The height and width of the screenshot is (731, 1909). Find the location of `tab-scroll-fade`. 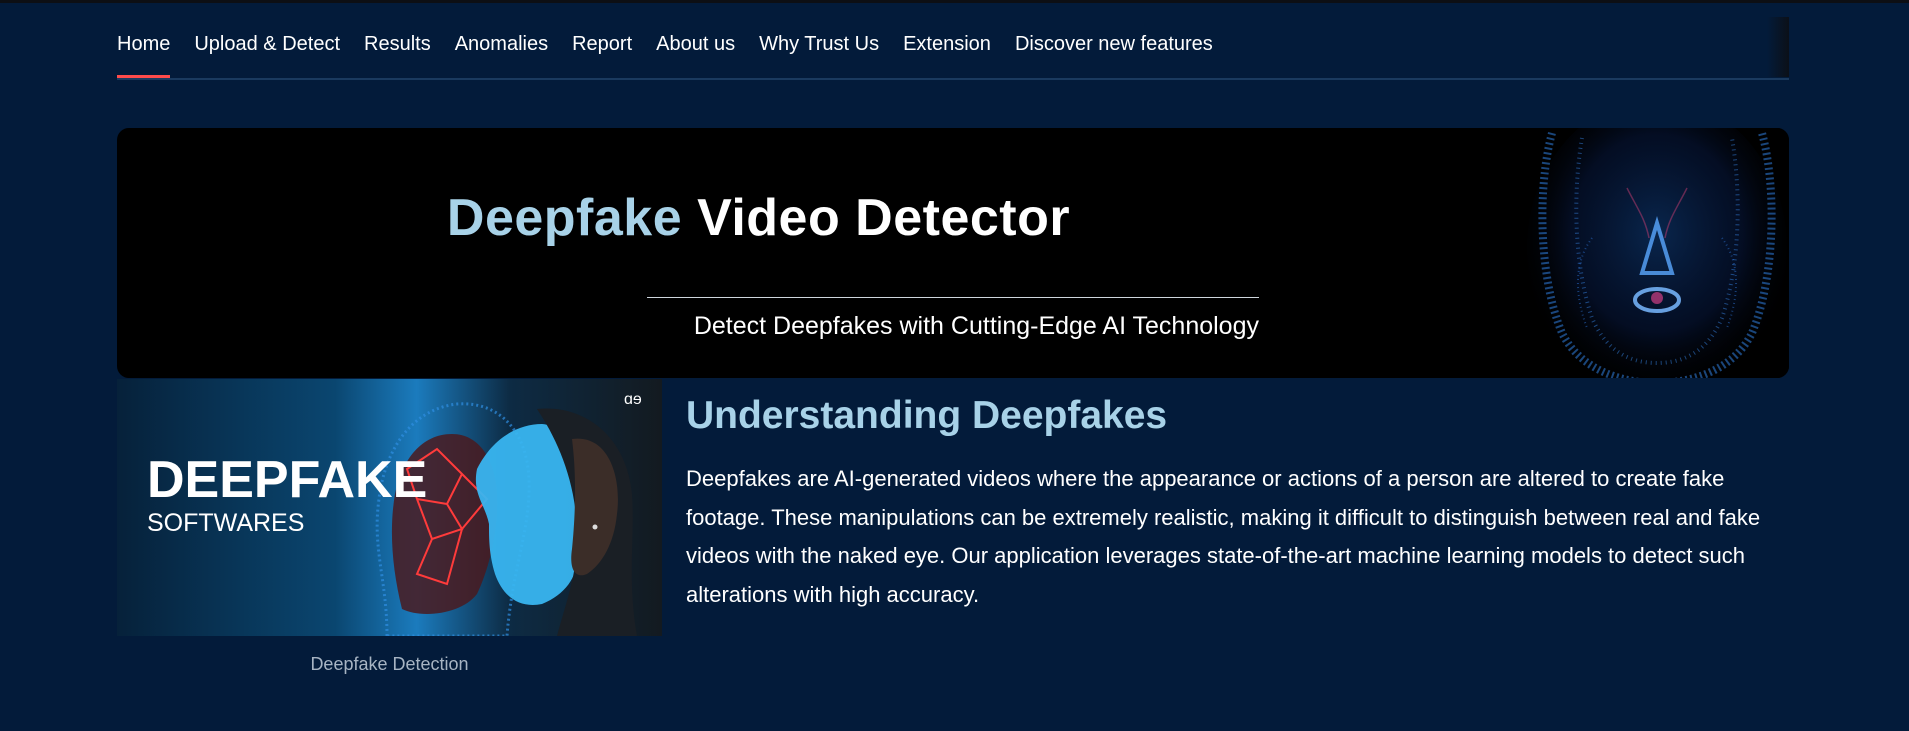

tab-scroll-fade is located at coordinates (1778, 47).